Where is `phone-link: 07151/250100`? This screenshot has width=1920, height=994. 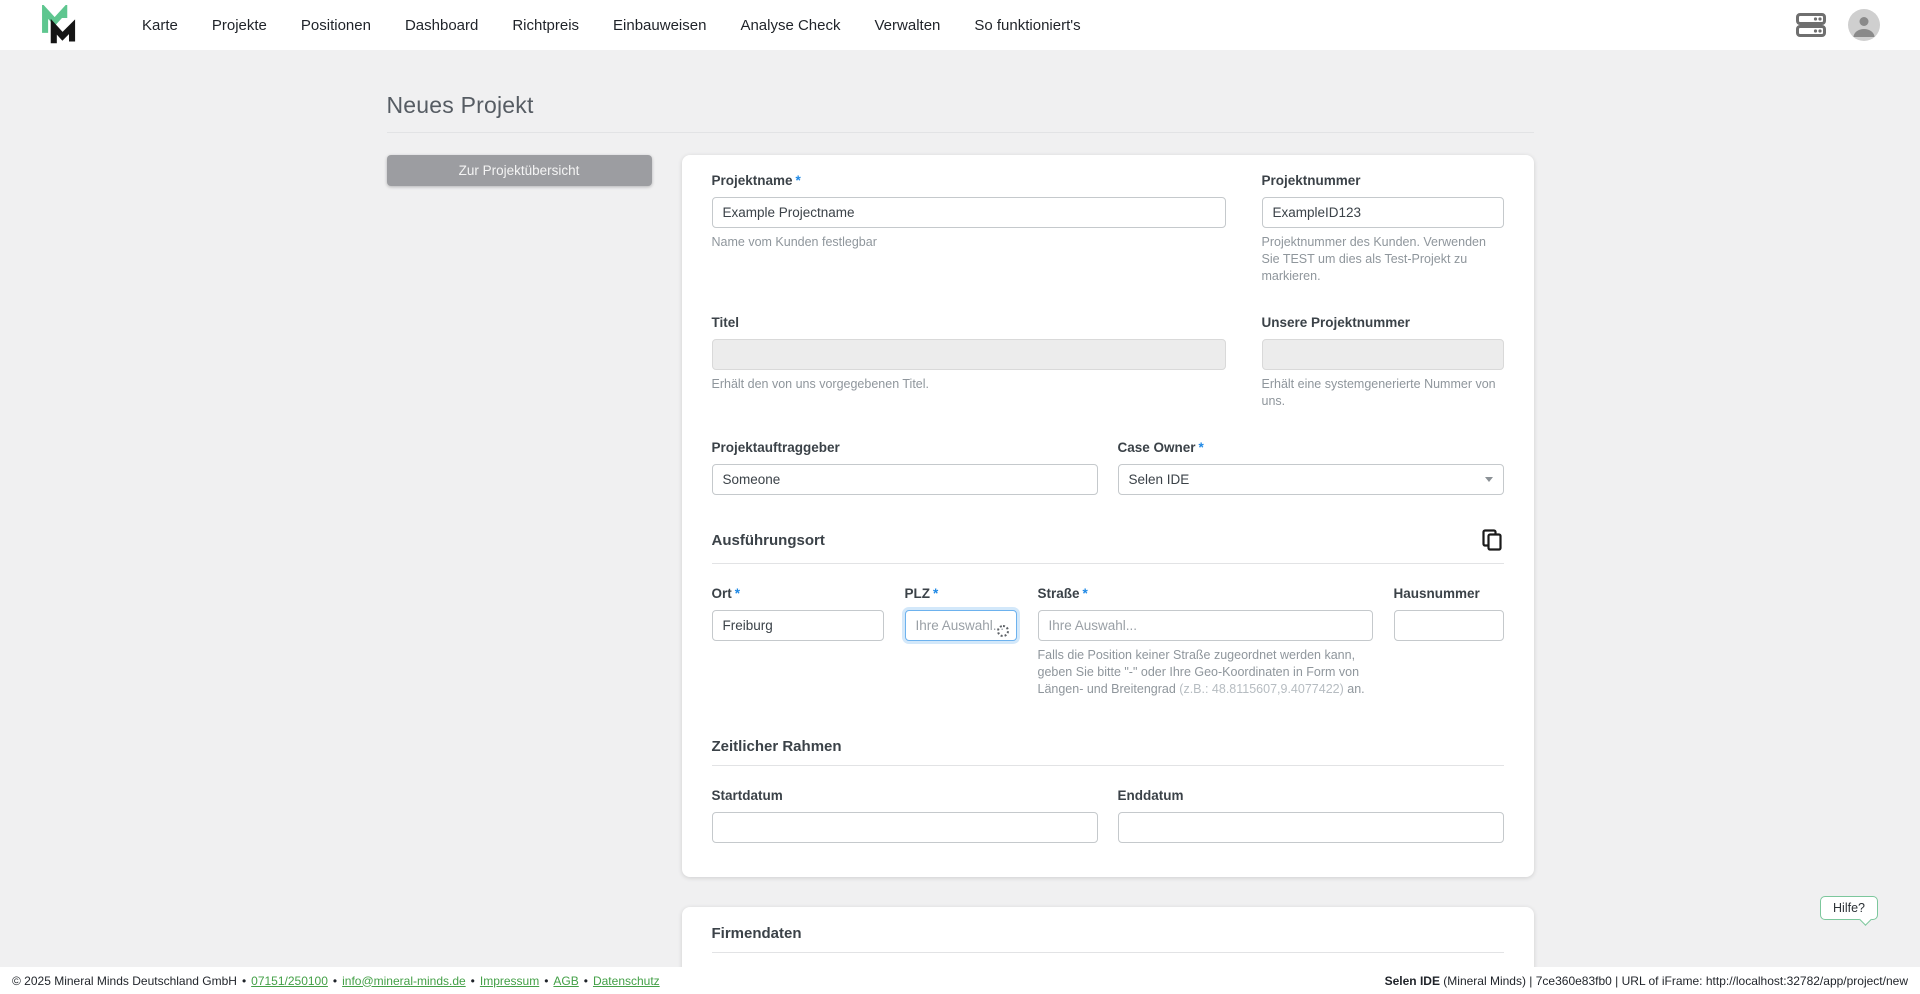 phone-link: 07151/250100 is located at coordinates (289, 981).